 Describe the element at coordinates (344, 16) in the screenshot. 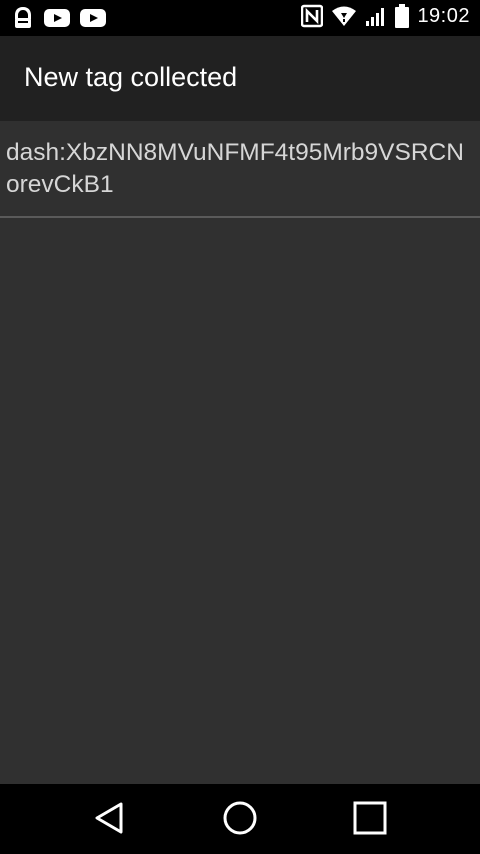

I see `wifi-icon` at that location.